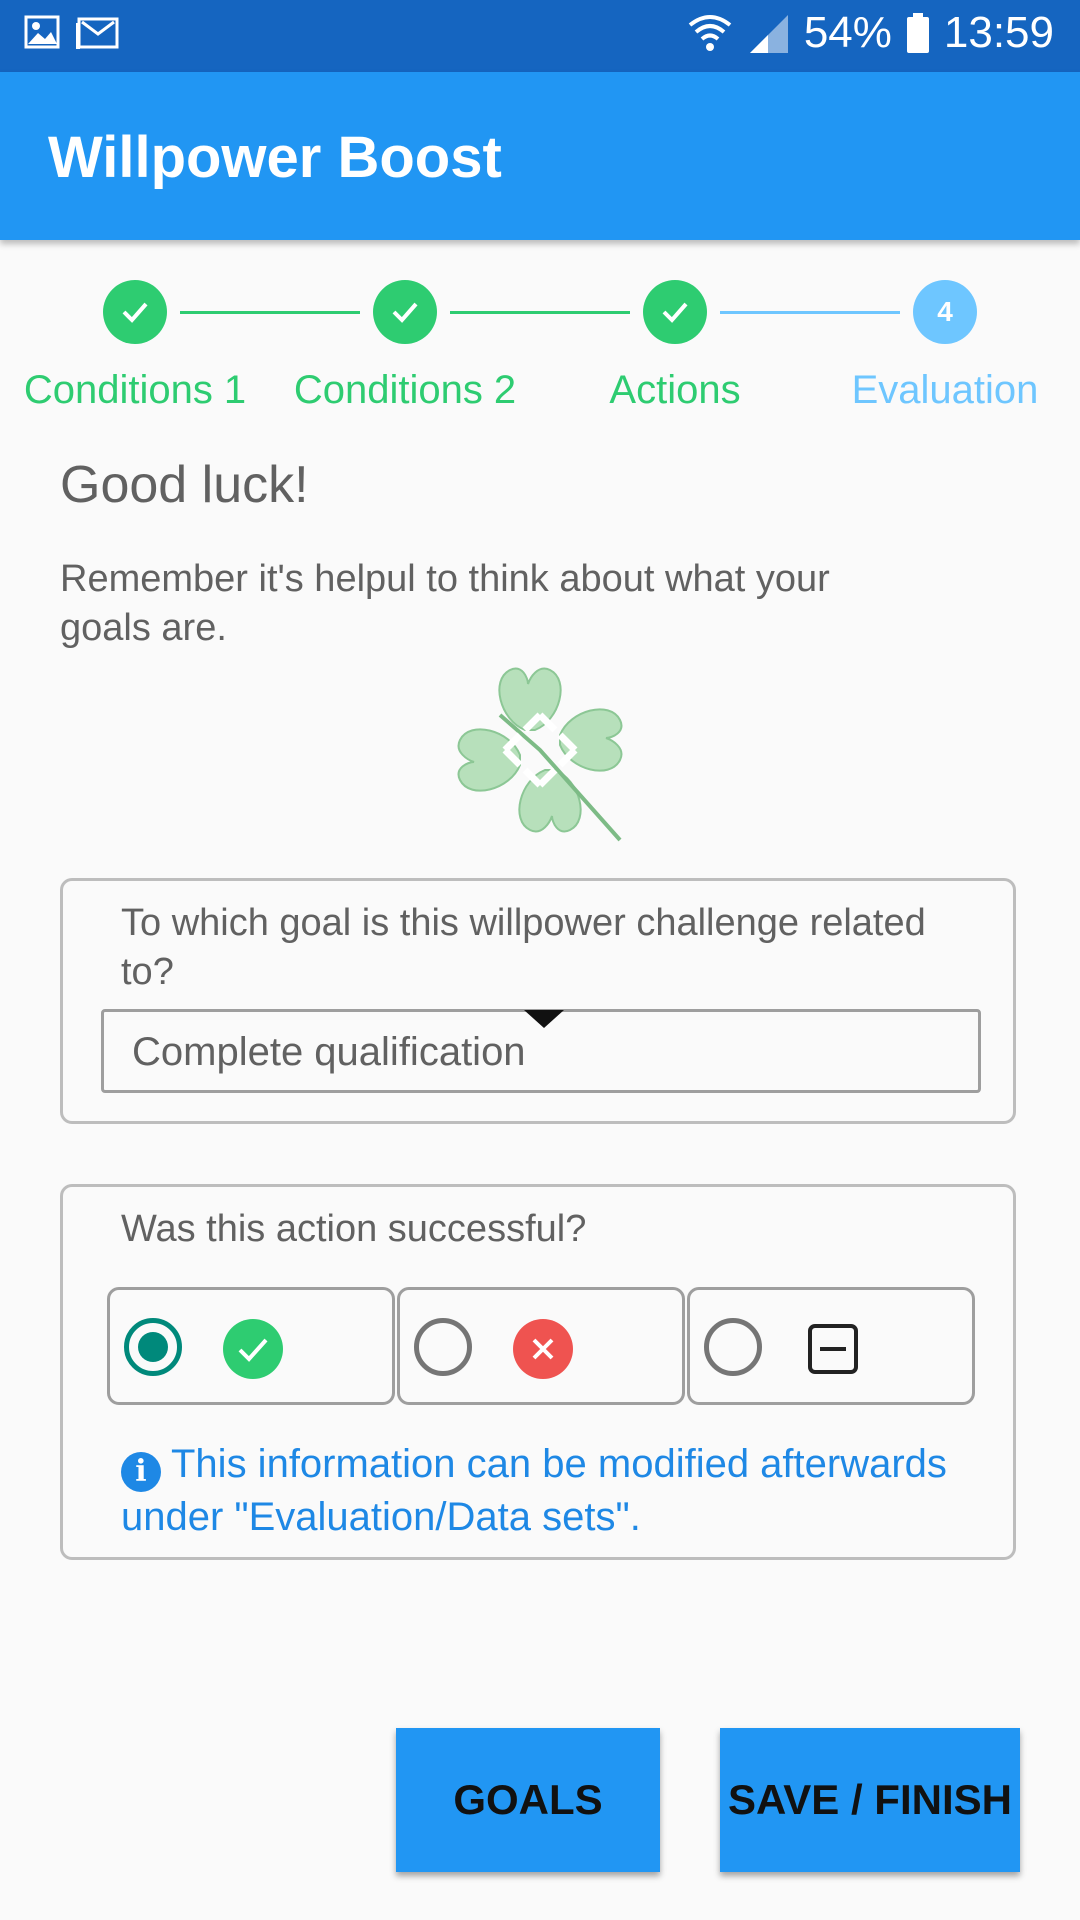 This screenshot has width=1080, height=1920. What do you see at coordinates (275, 157) in the screenshot?
I see `app-title: Willpower Boost` at bounding box center [275, 157].